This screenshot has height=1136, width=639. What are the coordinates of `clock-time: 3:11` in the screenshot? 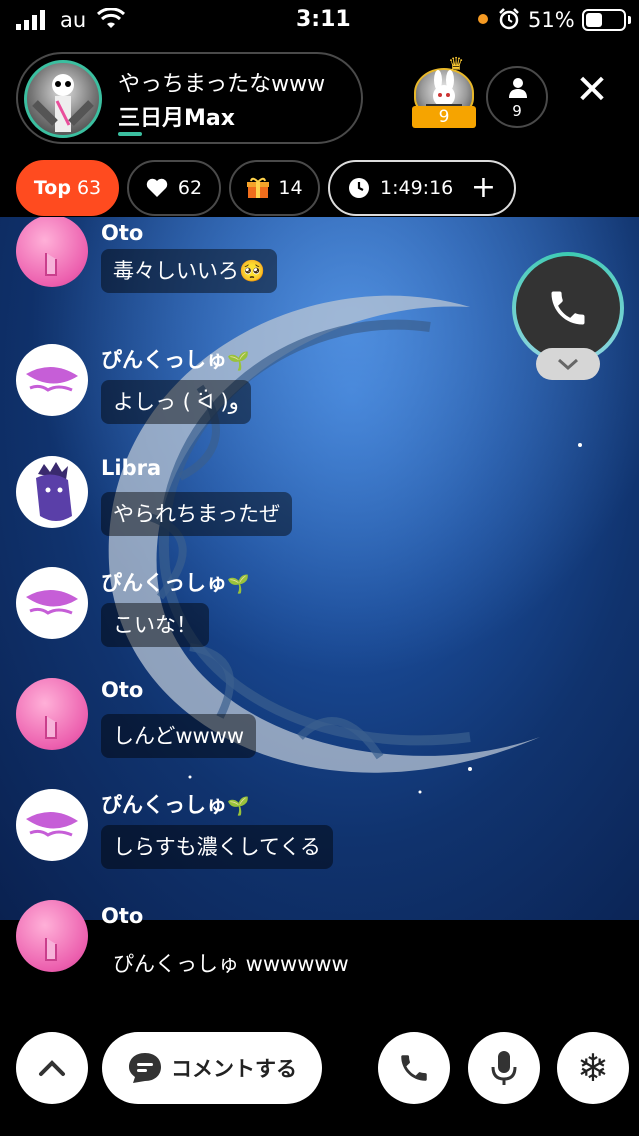 It's located at (323, 19).